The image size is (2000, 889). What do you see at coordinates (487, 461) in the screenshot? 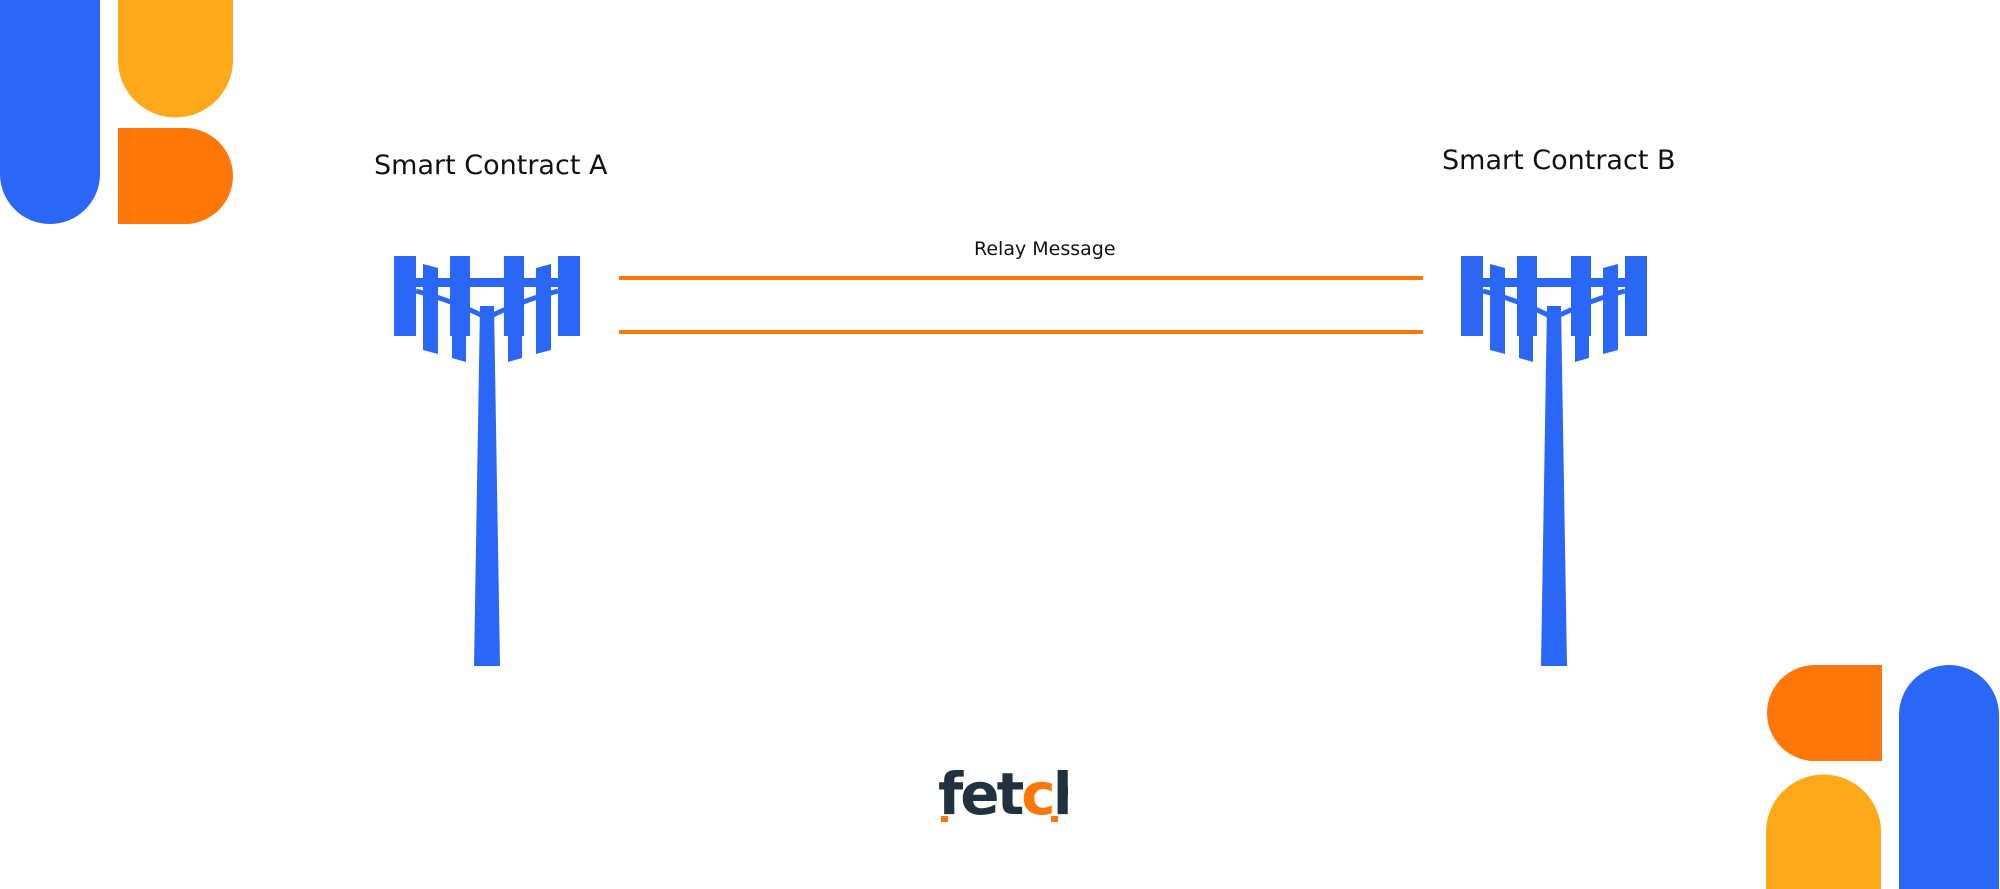
I see `node-a-cell-tower-icon` at bounding box center [487, 461].